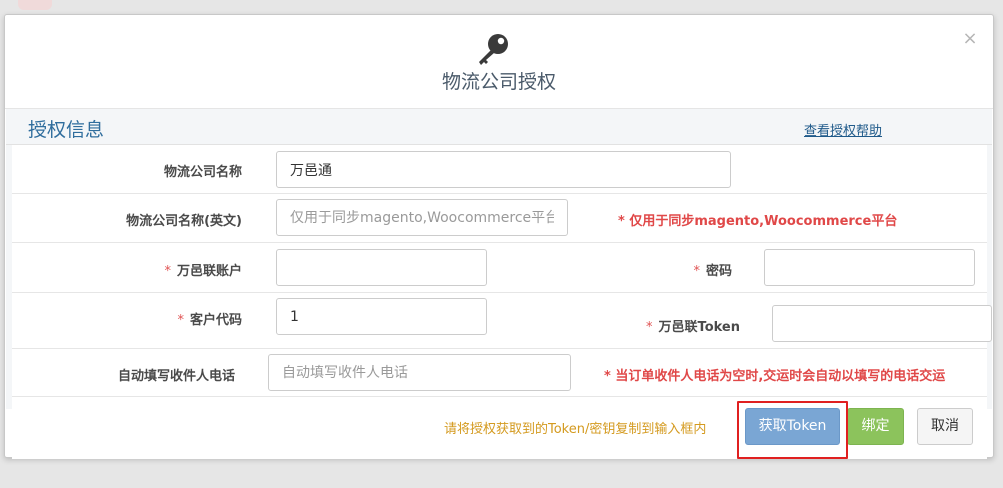 This screenshot has height=488, width=1003. I want to click on token-label: * 万邑联Token, so click(671, 325).